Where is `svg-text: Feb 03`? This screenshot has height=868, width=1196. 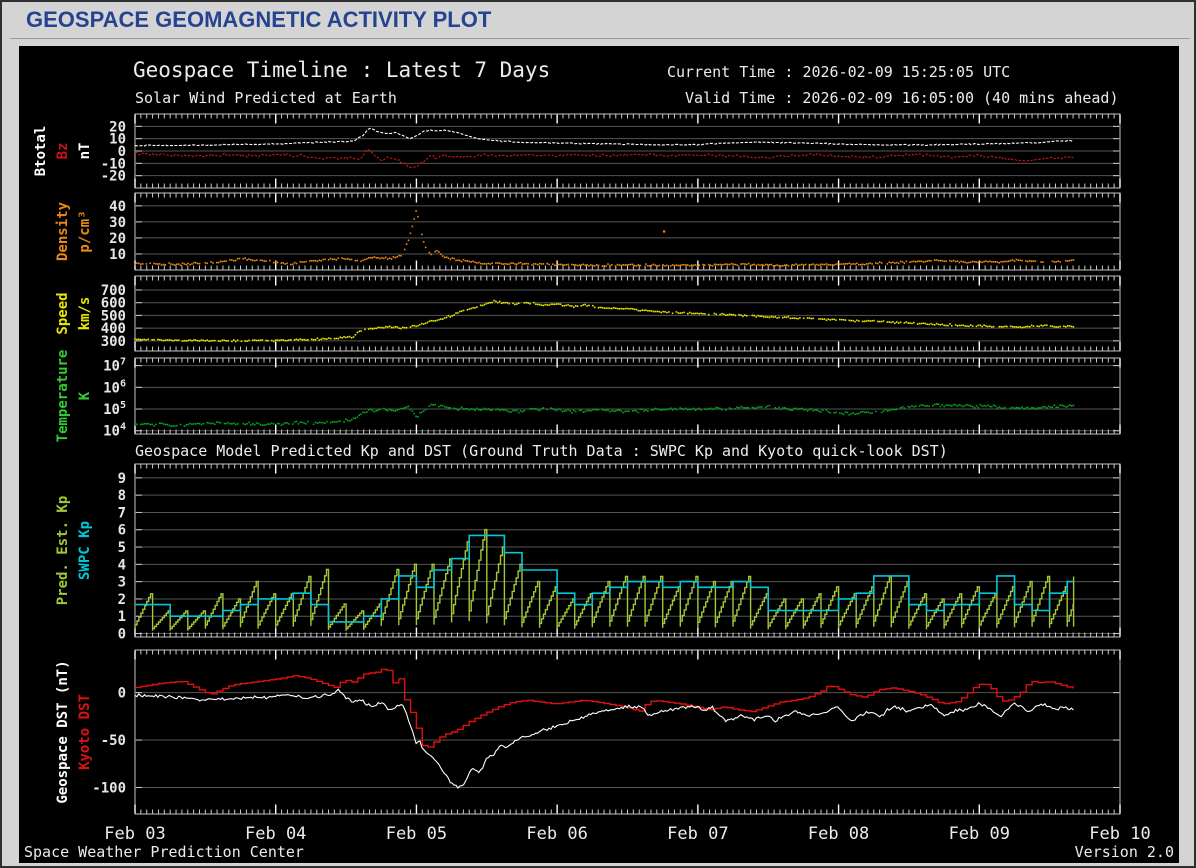 svg-text: Feb 03 is located at coordinates (134, 834).